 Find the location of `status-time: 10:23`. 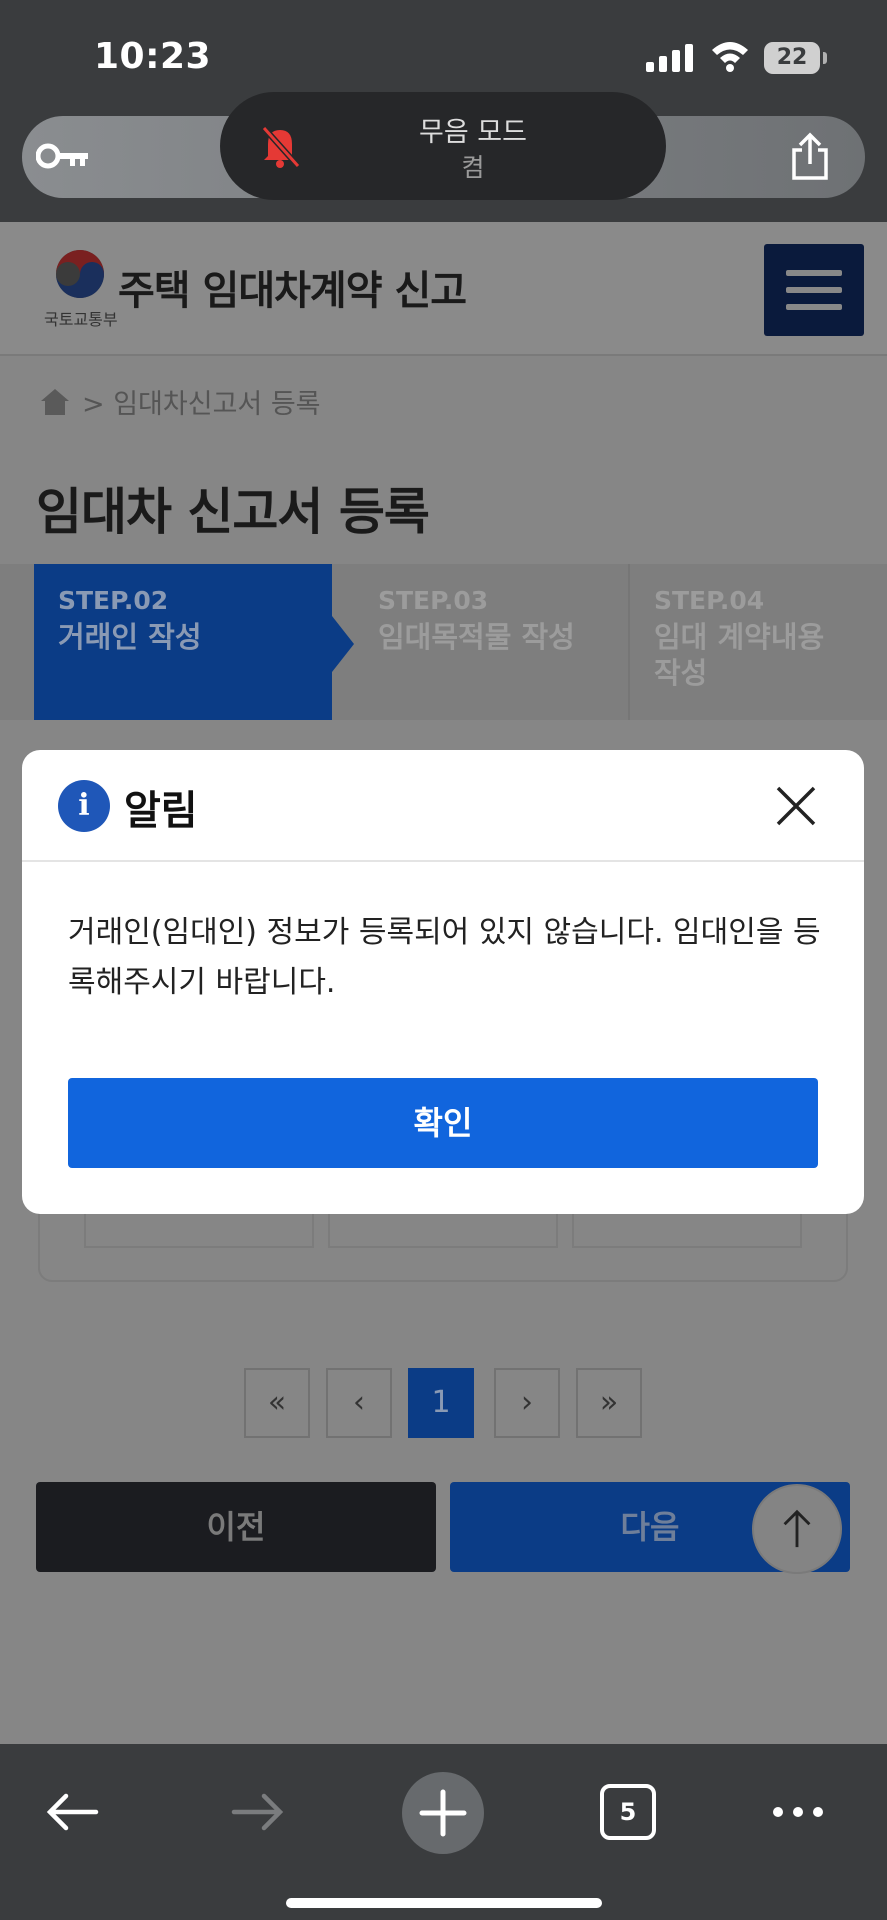

status-time: 10:23 is located at coordinates (153, 56).